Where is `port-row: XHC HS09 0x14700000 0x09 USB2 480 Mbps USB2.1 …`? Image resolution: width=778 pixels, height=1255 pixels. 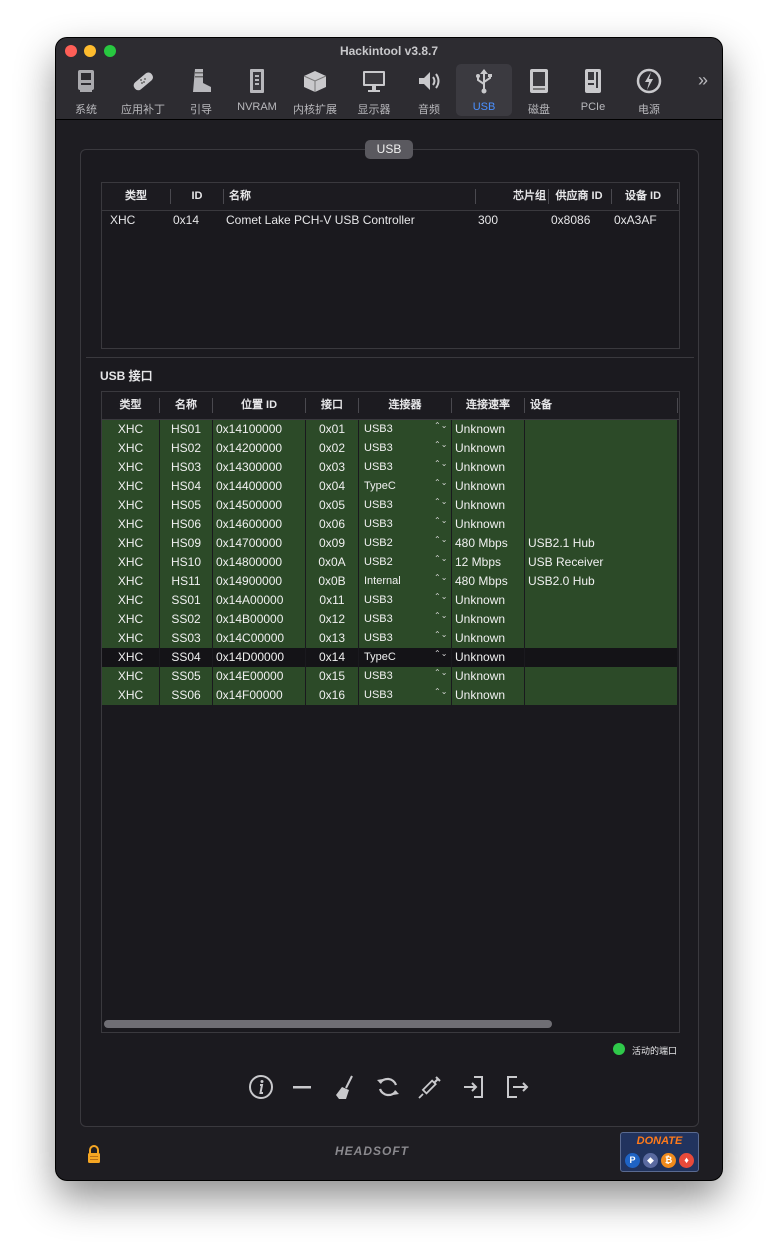 port-row: XHC HS09 0x14700000 0x09 USB2 480 Mbps USB2.1 … is located at coordinates (389, 543).